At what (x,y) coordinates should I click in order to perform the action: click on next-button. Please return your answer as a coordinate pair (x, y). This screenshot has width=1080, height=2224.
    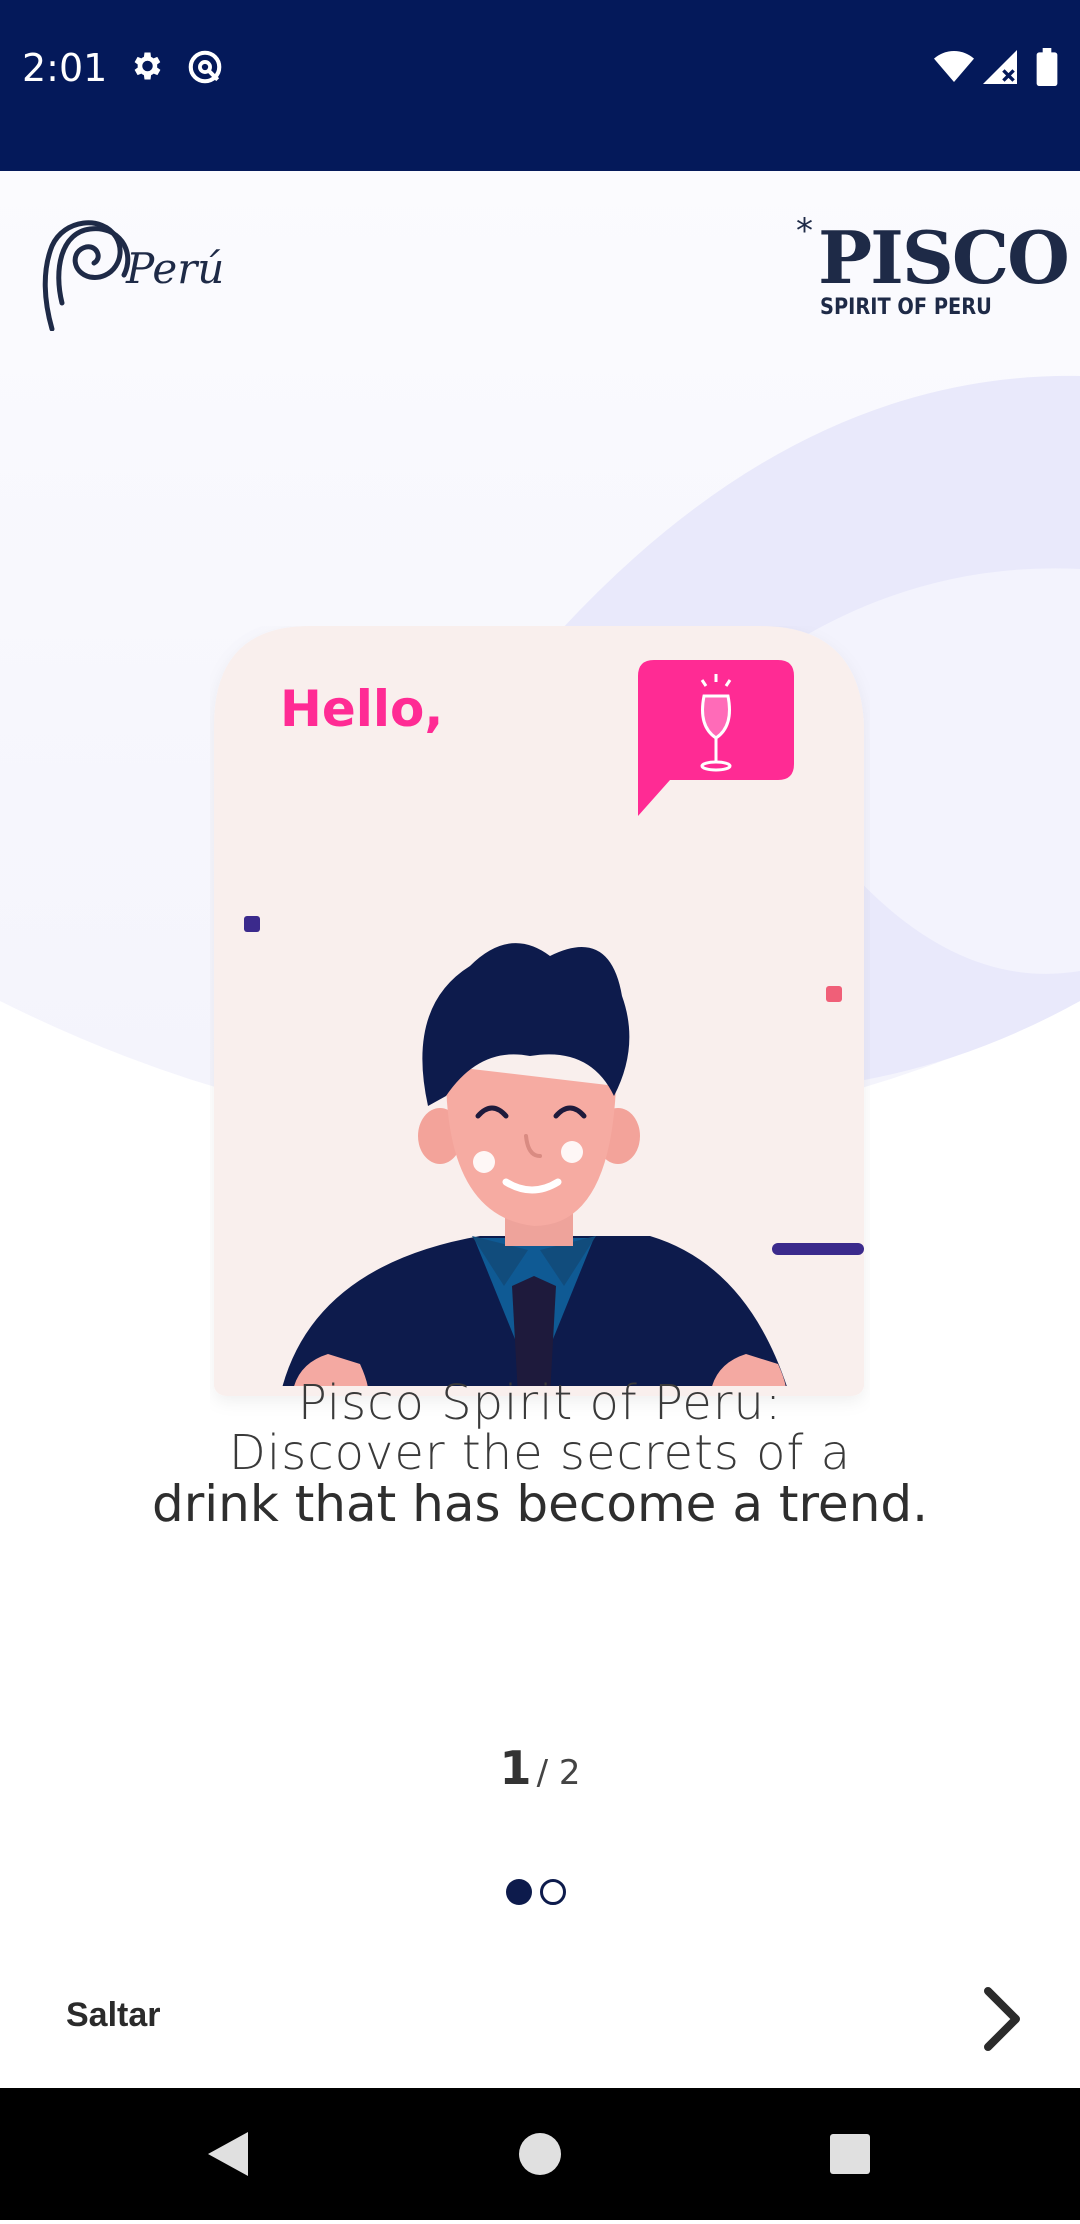
    Looking at the image, I should click on (1000, 2019).